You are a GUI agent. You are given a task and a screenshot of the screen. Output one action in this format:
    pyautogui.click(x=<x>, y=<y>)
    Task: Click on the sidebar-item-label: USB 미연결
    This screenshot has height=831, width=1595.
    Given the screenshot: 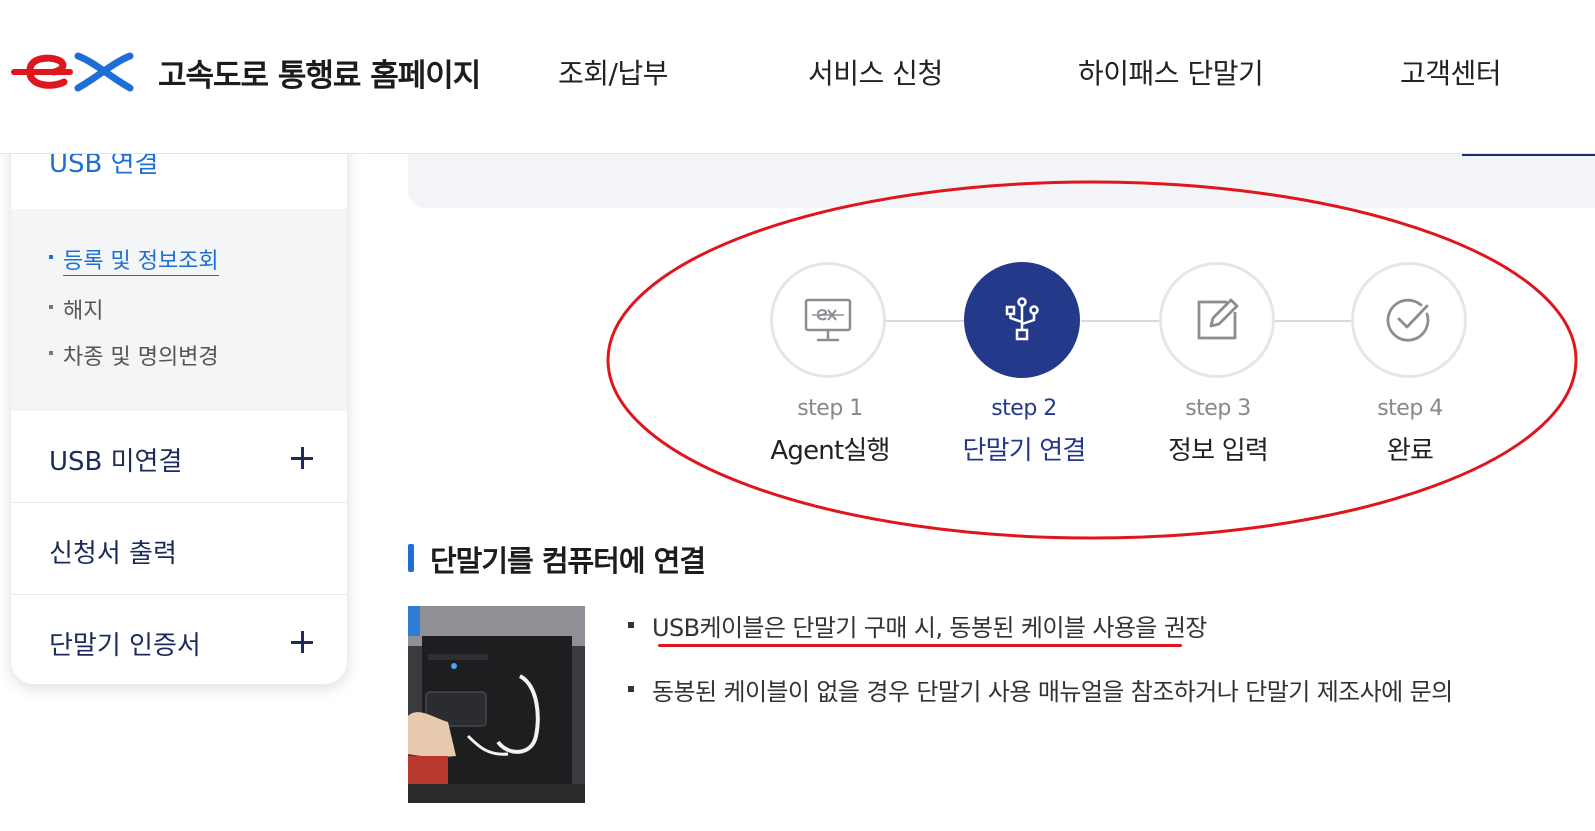 What is the action you would take?
    pyautogui.click(x=116, y=462)
    